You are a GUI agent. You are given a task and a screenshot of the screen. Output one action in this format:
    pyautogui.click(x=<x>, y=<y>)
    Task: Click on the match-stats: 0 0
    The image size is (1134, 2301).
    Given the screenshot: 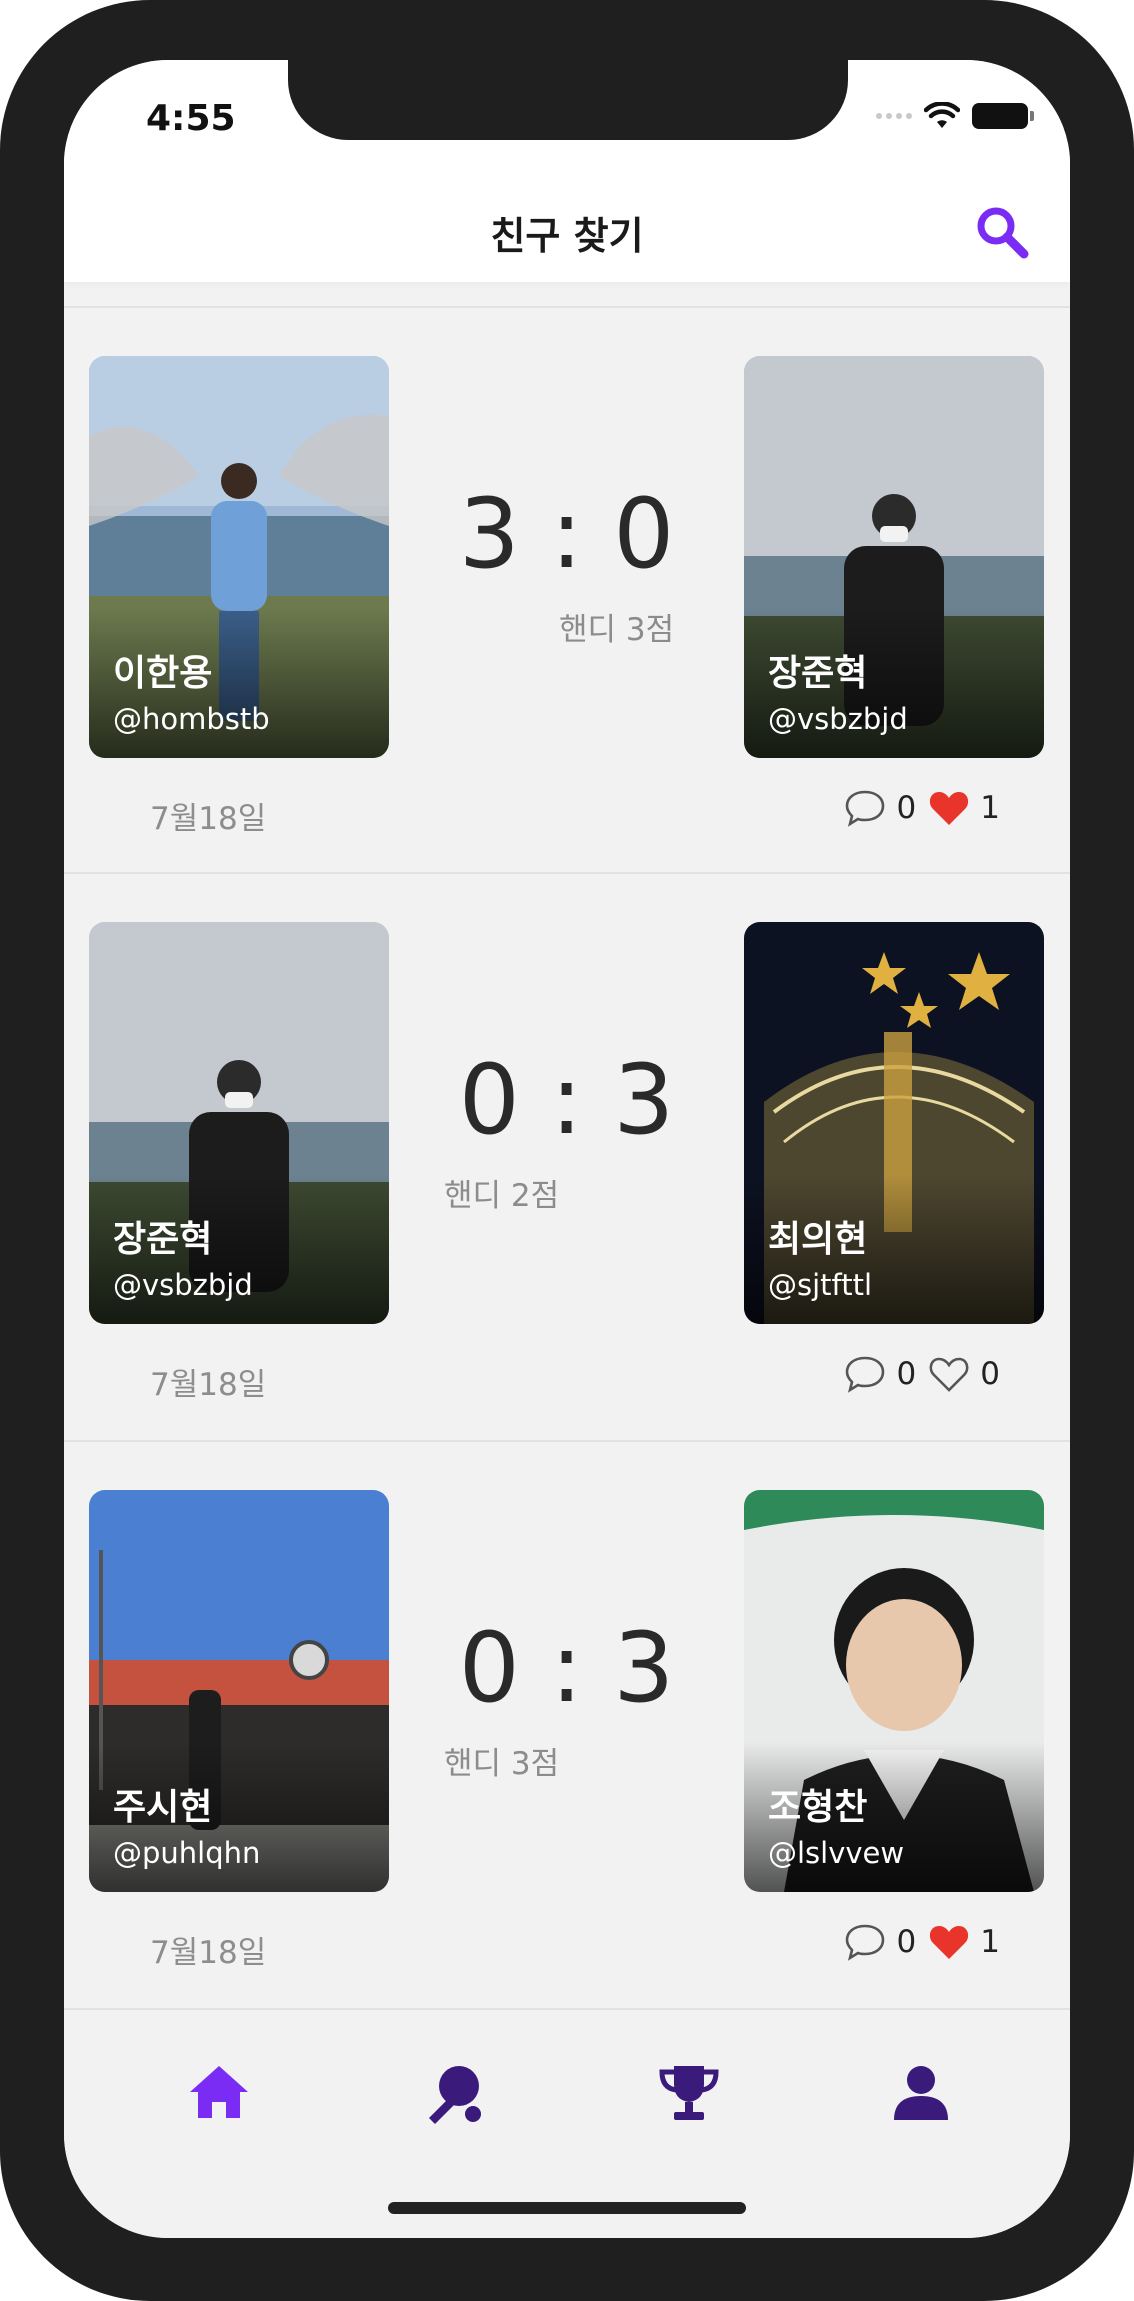 What is the action you would take?
    pyautogui.click(x=921, y=1374)
    